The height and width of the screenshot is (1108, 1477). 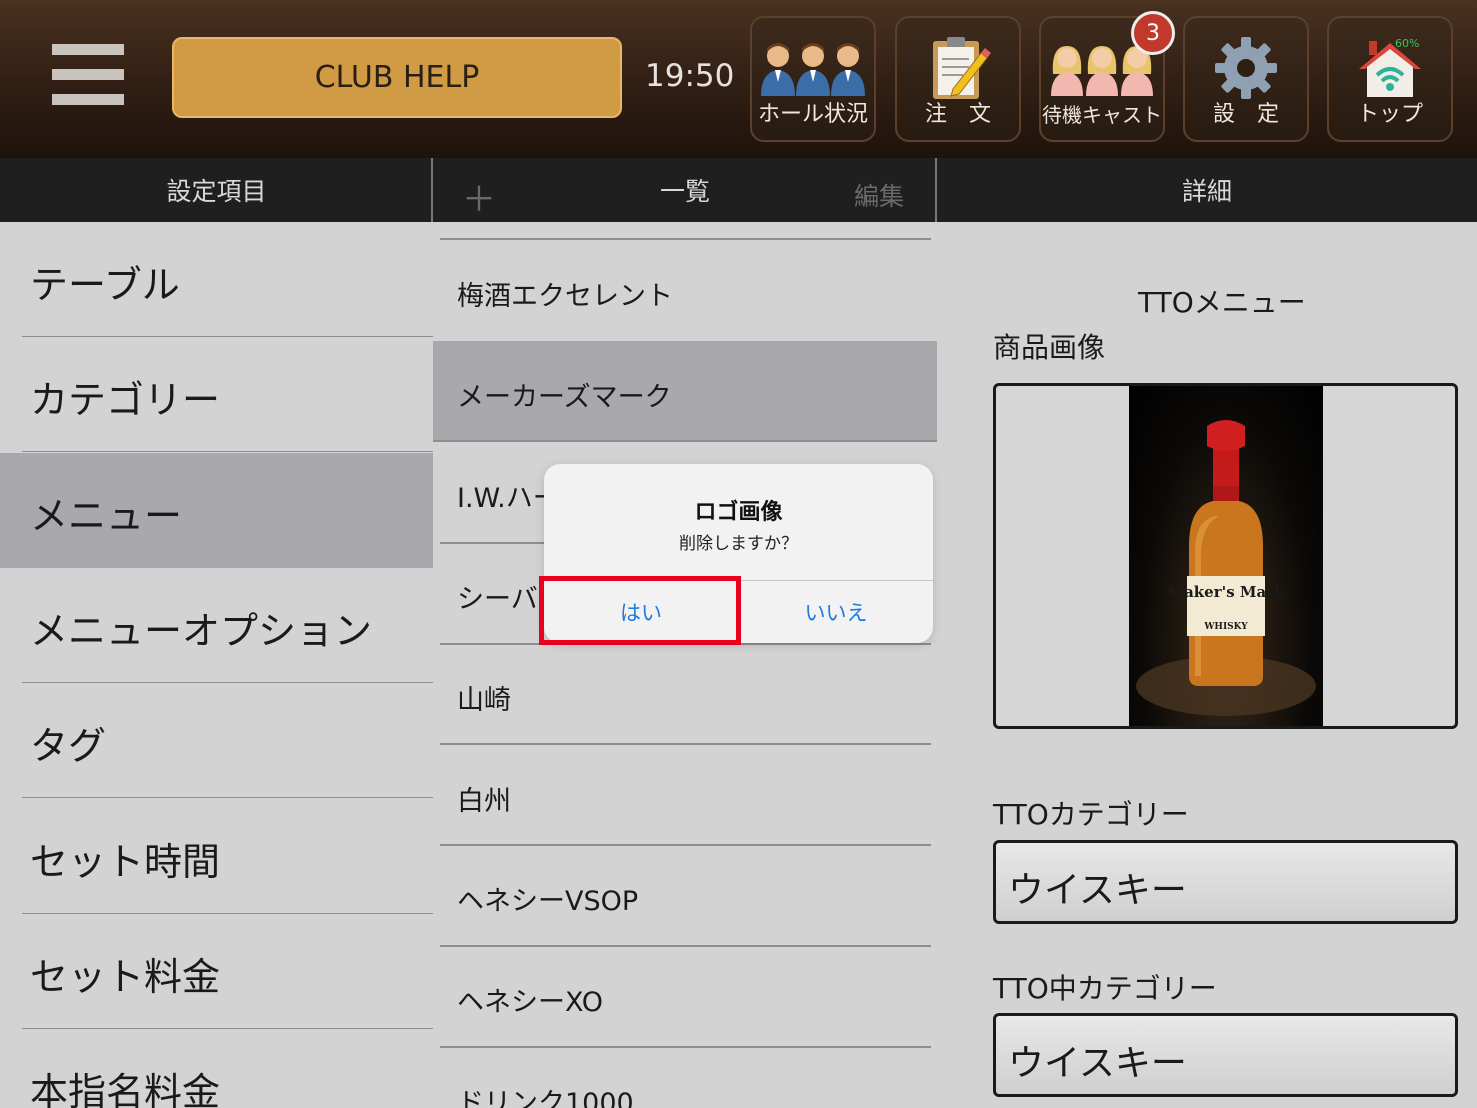 I want to click on product-image-label: 商品画像, so click(x=1049, y=347).